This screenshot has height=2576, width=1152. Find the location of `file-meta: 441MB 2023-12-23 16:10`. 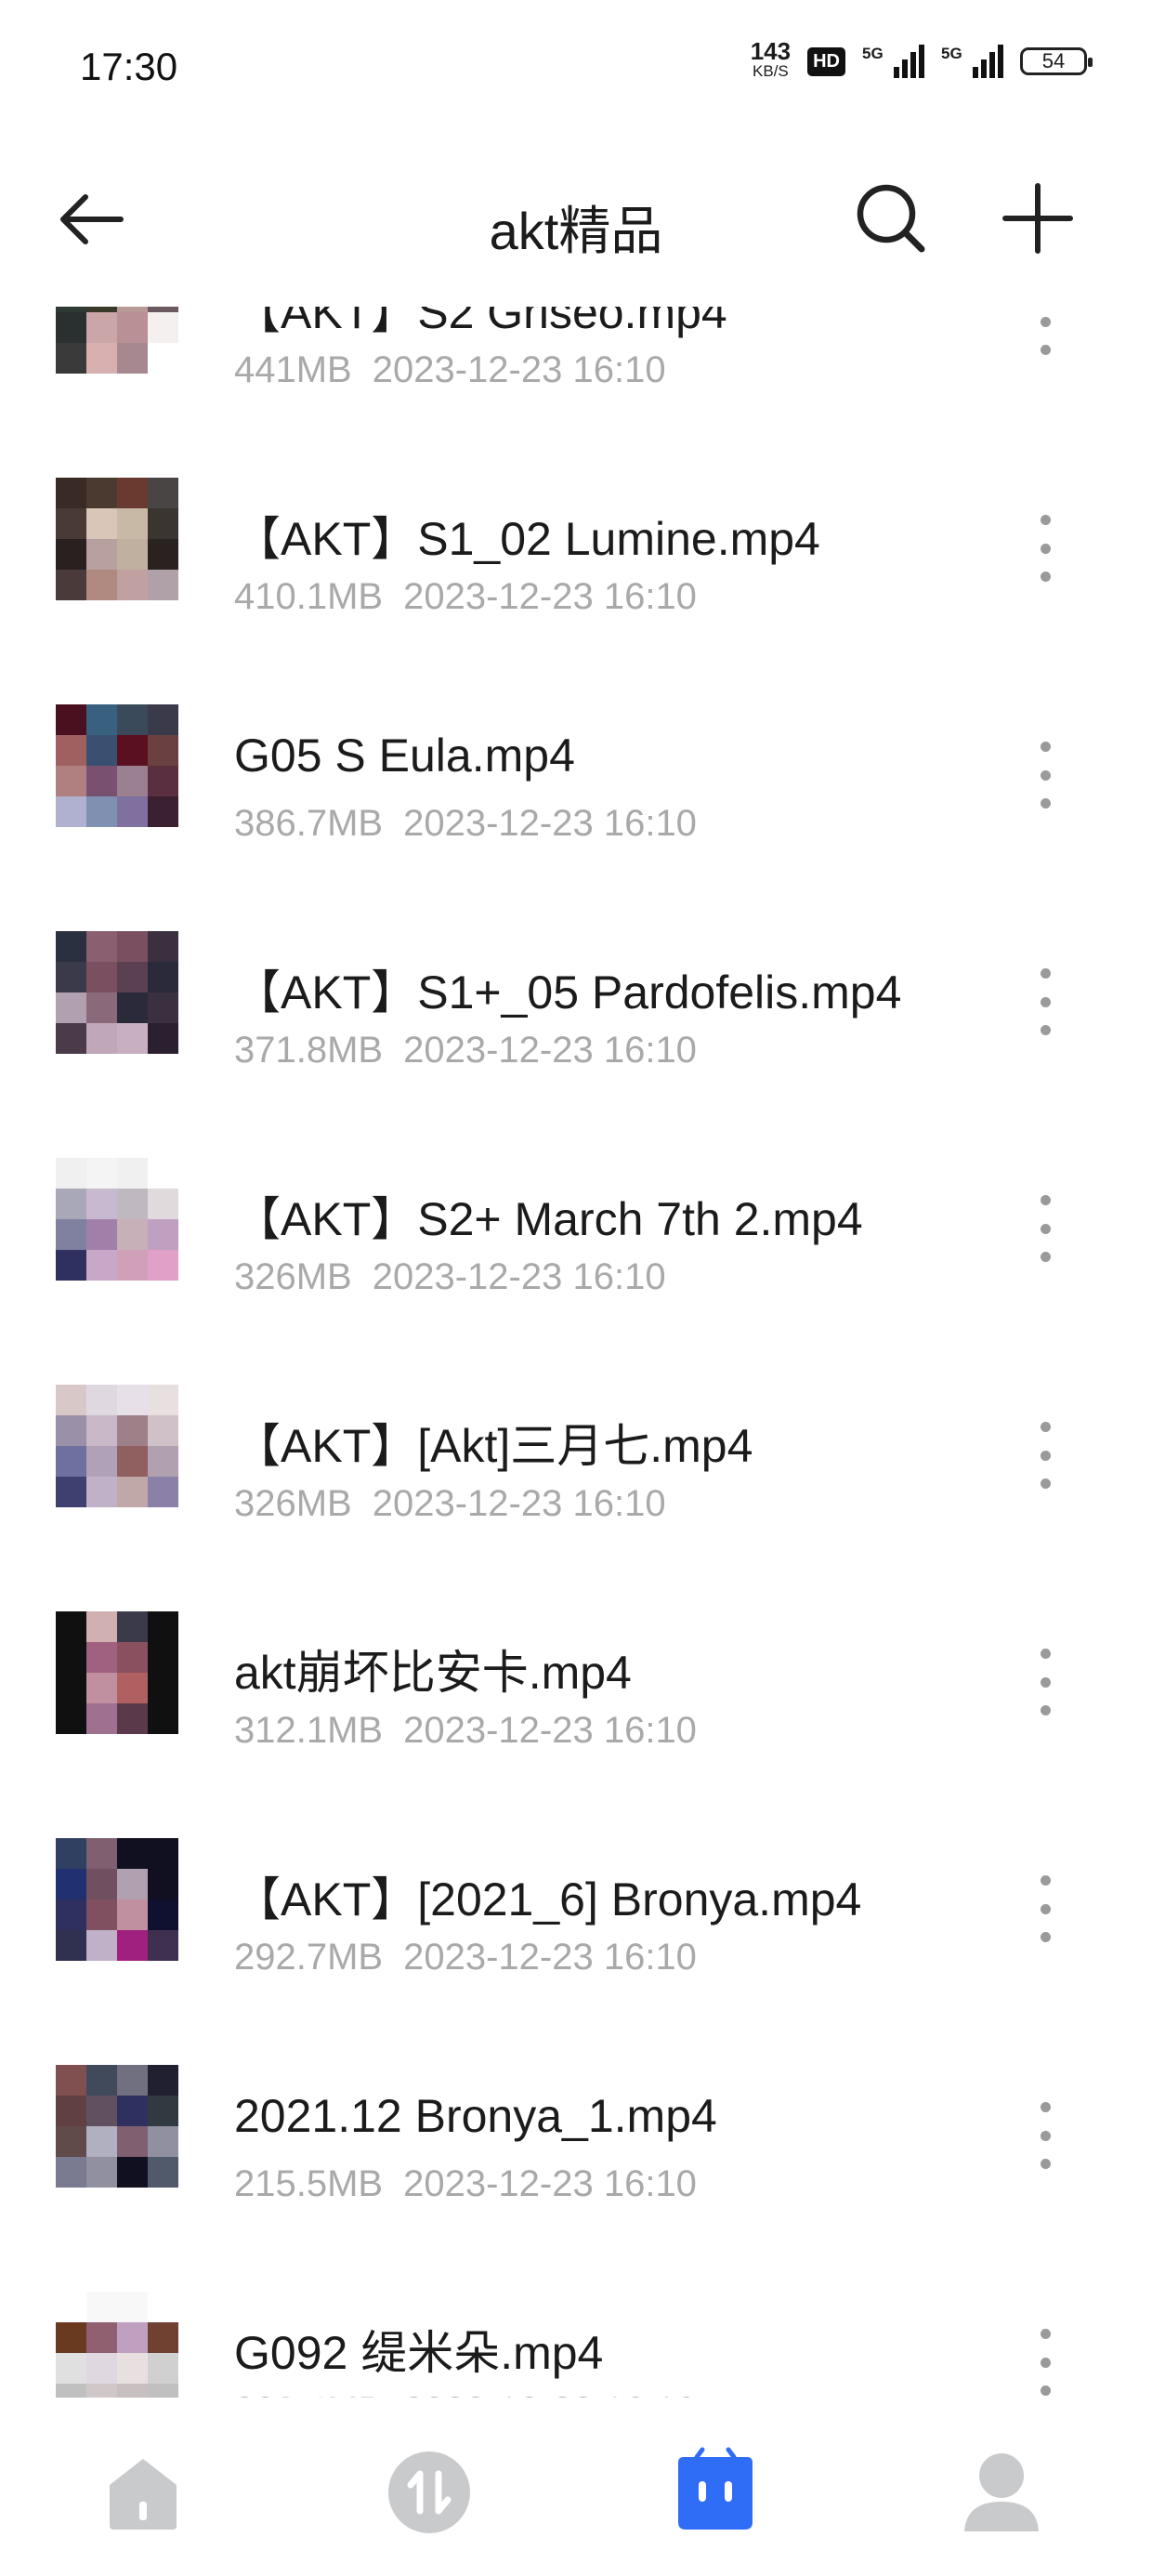

file-meta: 441MB 2023-12-23 16:10 is located at coordinates (450, 370).